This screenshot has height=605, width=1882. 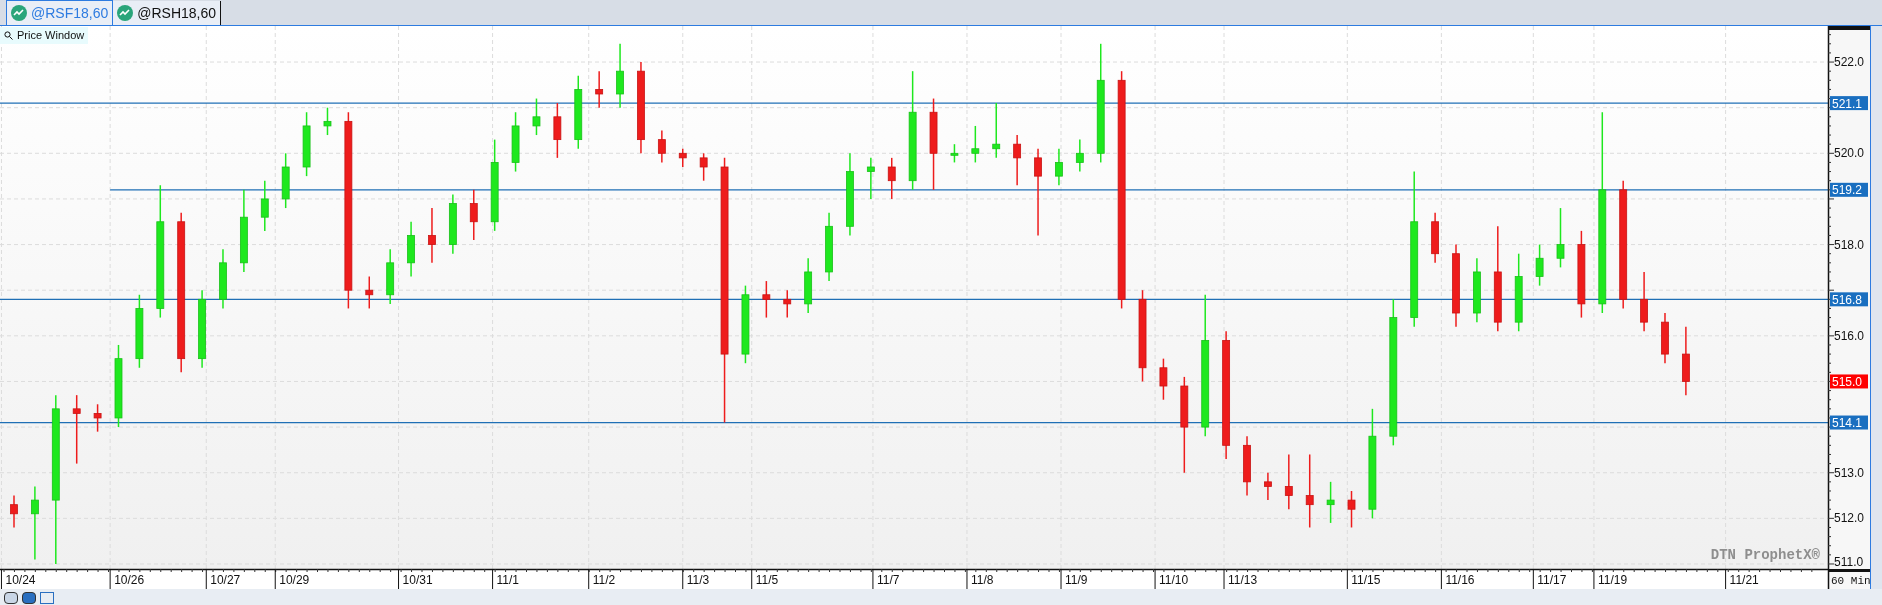 I want to click on window-title: Price Window, so click(x=51, y=35).